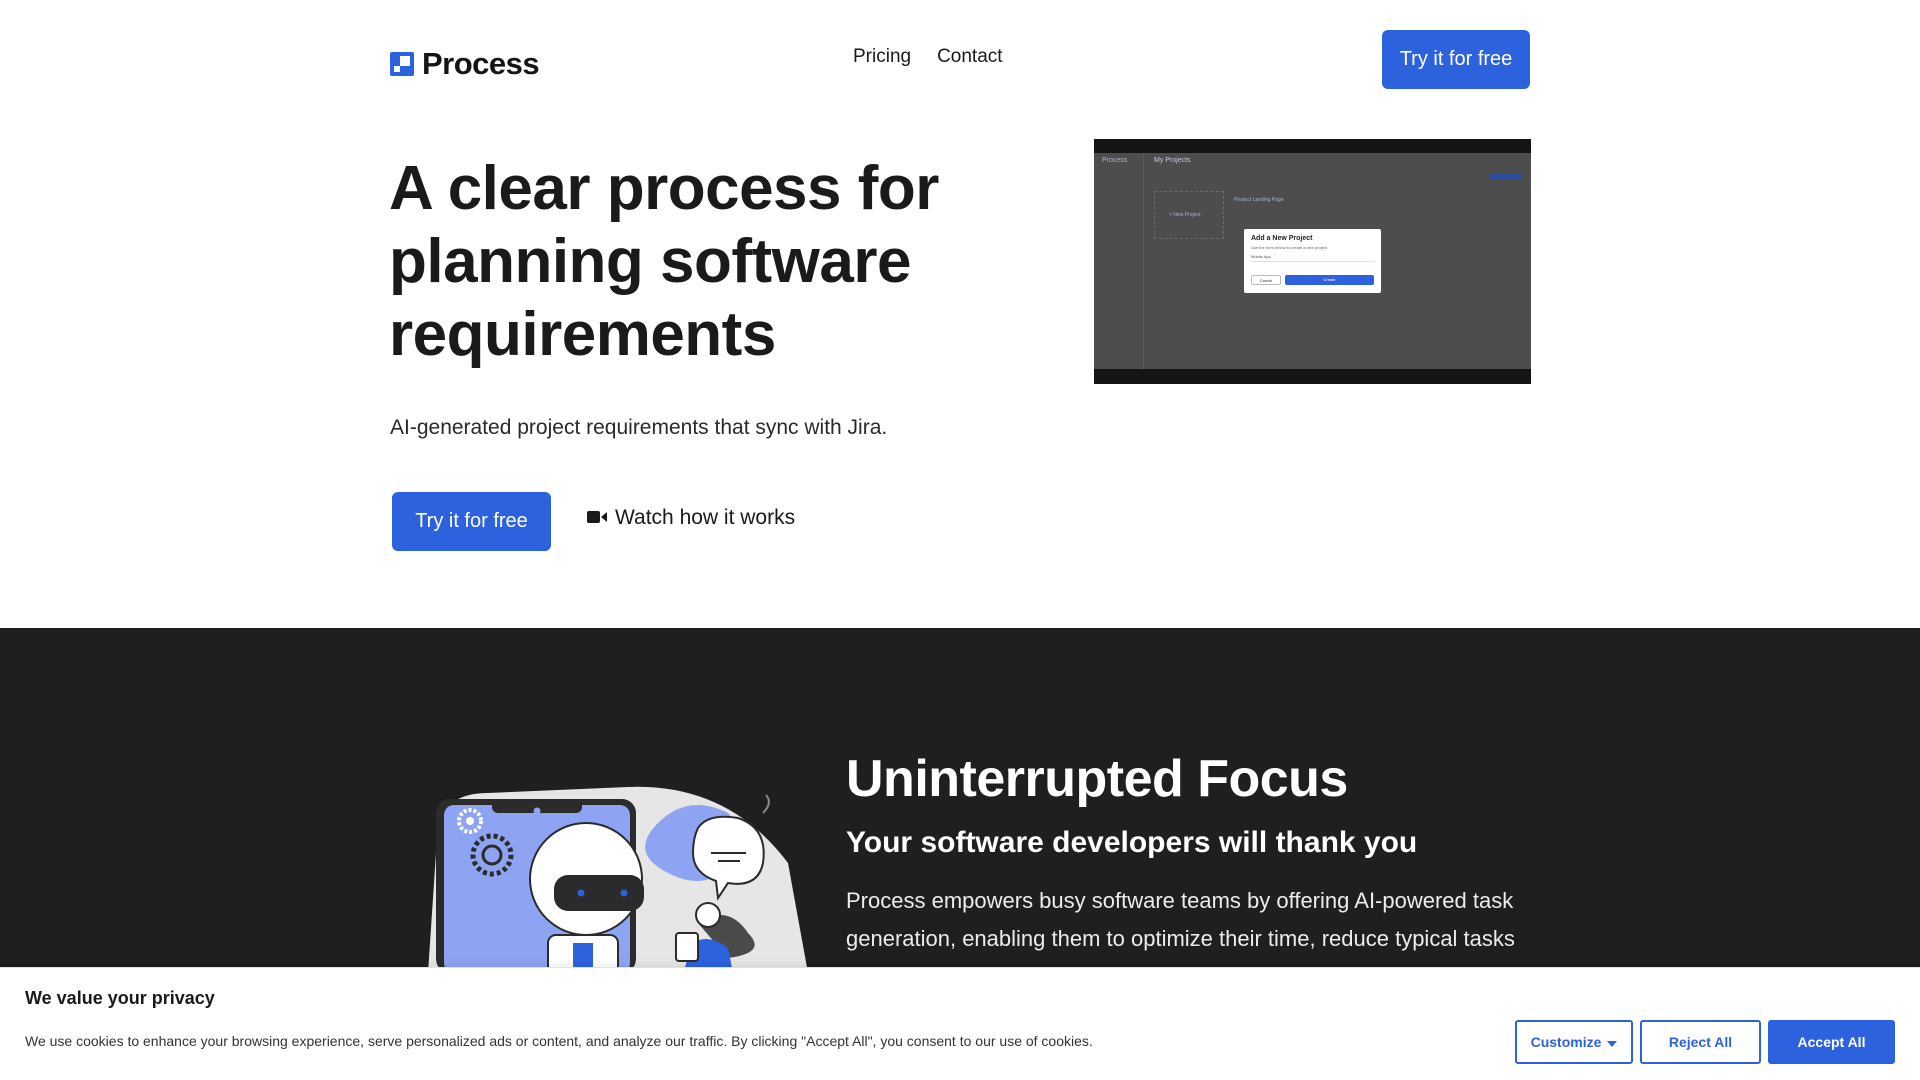 Image resolution: width=1920 pixels, height=1080 pixels. What do you see at coordinates (402, 64) in the screenshot?
I see `logo-icon` at bounding box center [402, 64].